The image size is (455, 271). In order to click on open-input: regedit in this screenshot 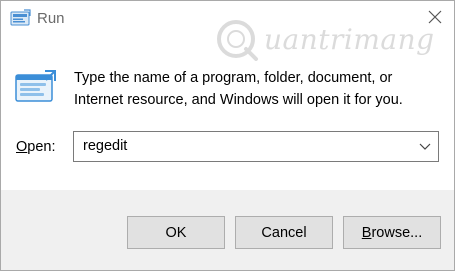, I will do `click(105, 146)`.